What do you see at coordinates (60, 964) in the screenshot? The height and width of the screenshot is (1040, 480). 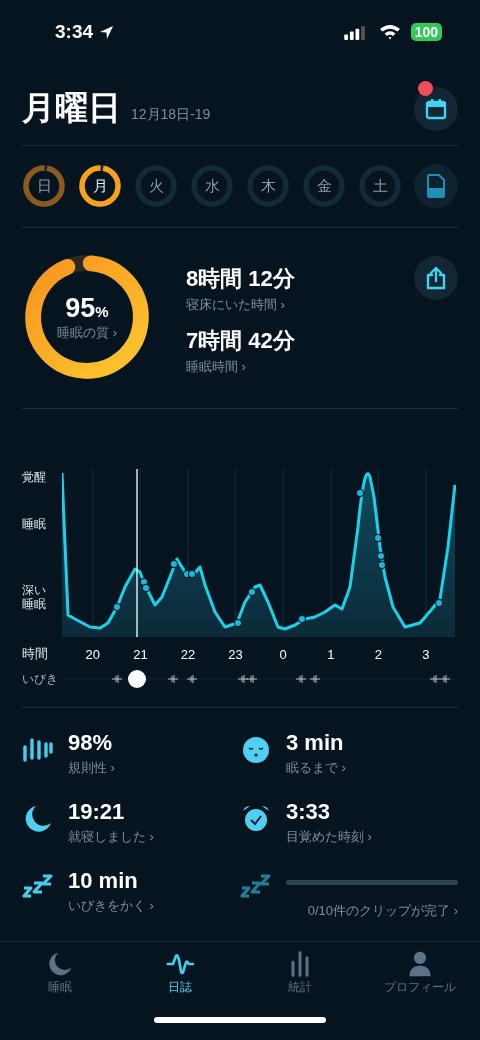 I see `moon-icon` at bounding box center [60, 964].